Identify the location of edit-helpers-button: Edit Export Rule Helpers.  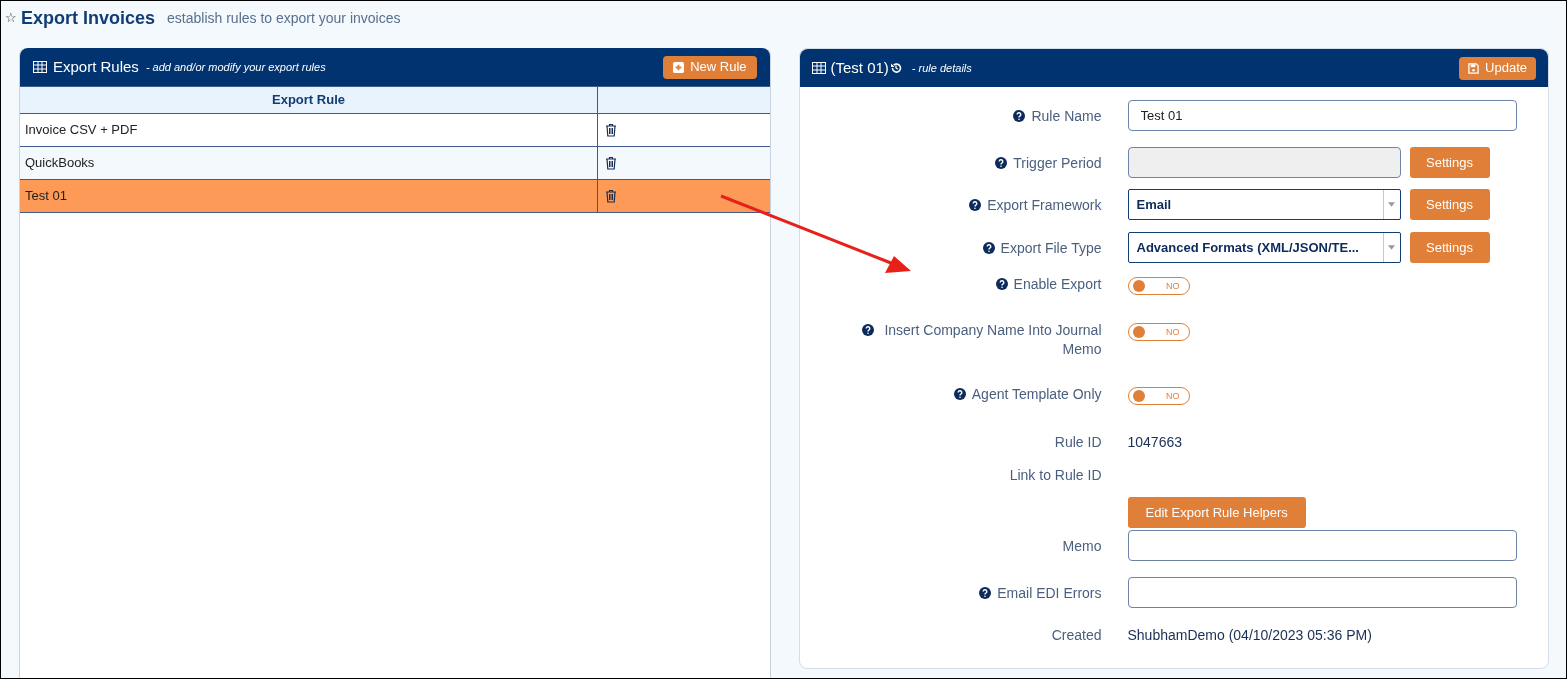
(1216, 512).